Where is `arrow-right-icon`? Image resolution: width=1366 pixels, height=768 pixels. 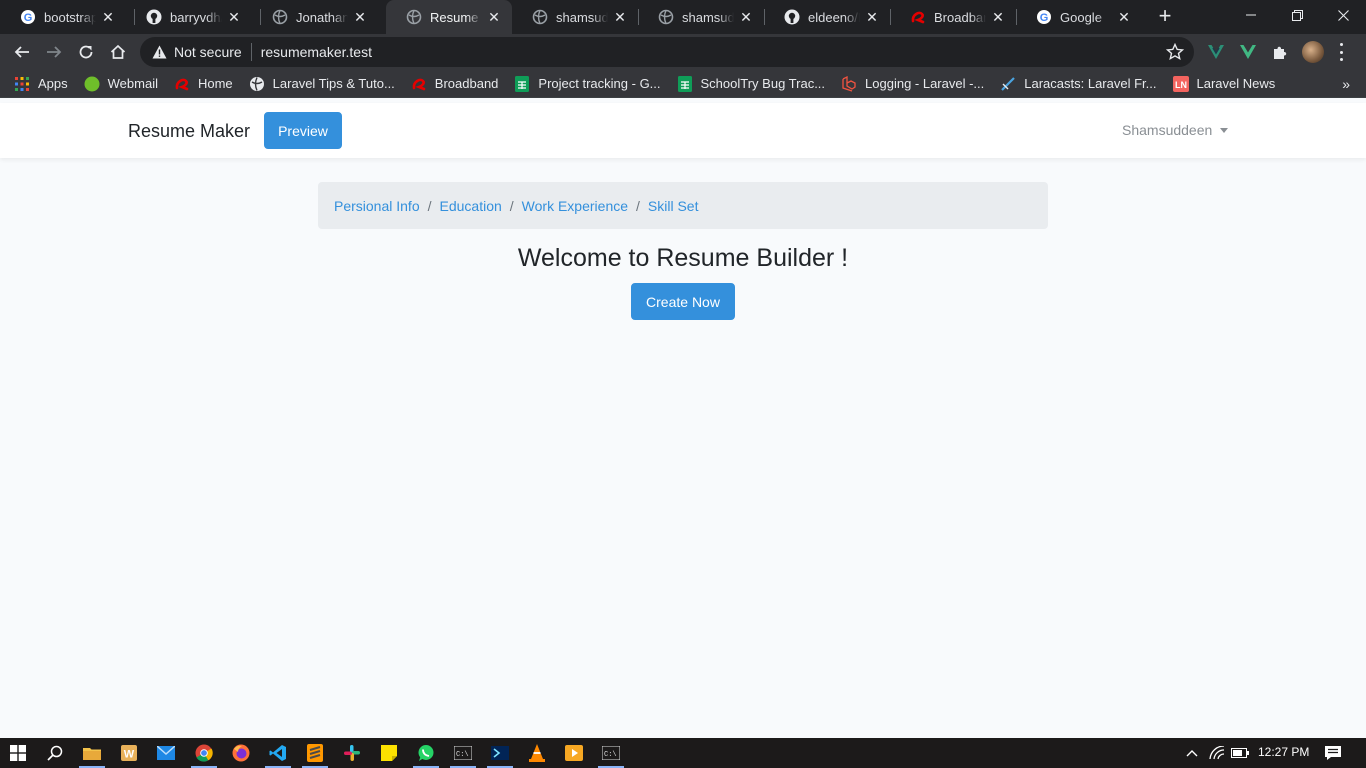
arrow-right-icon is located at coordinates (54, 52).